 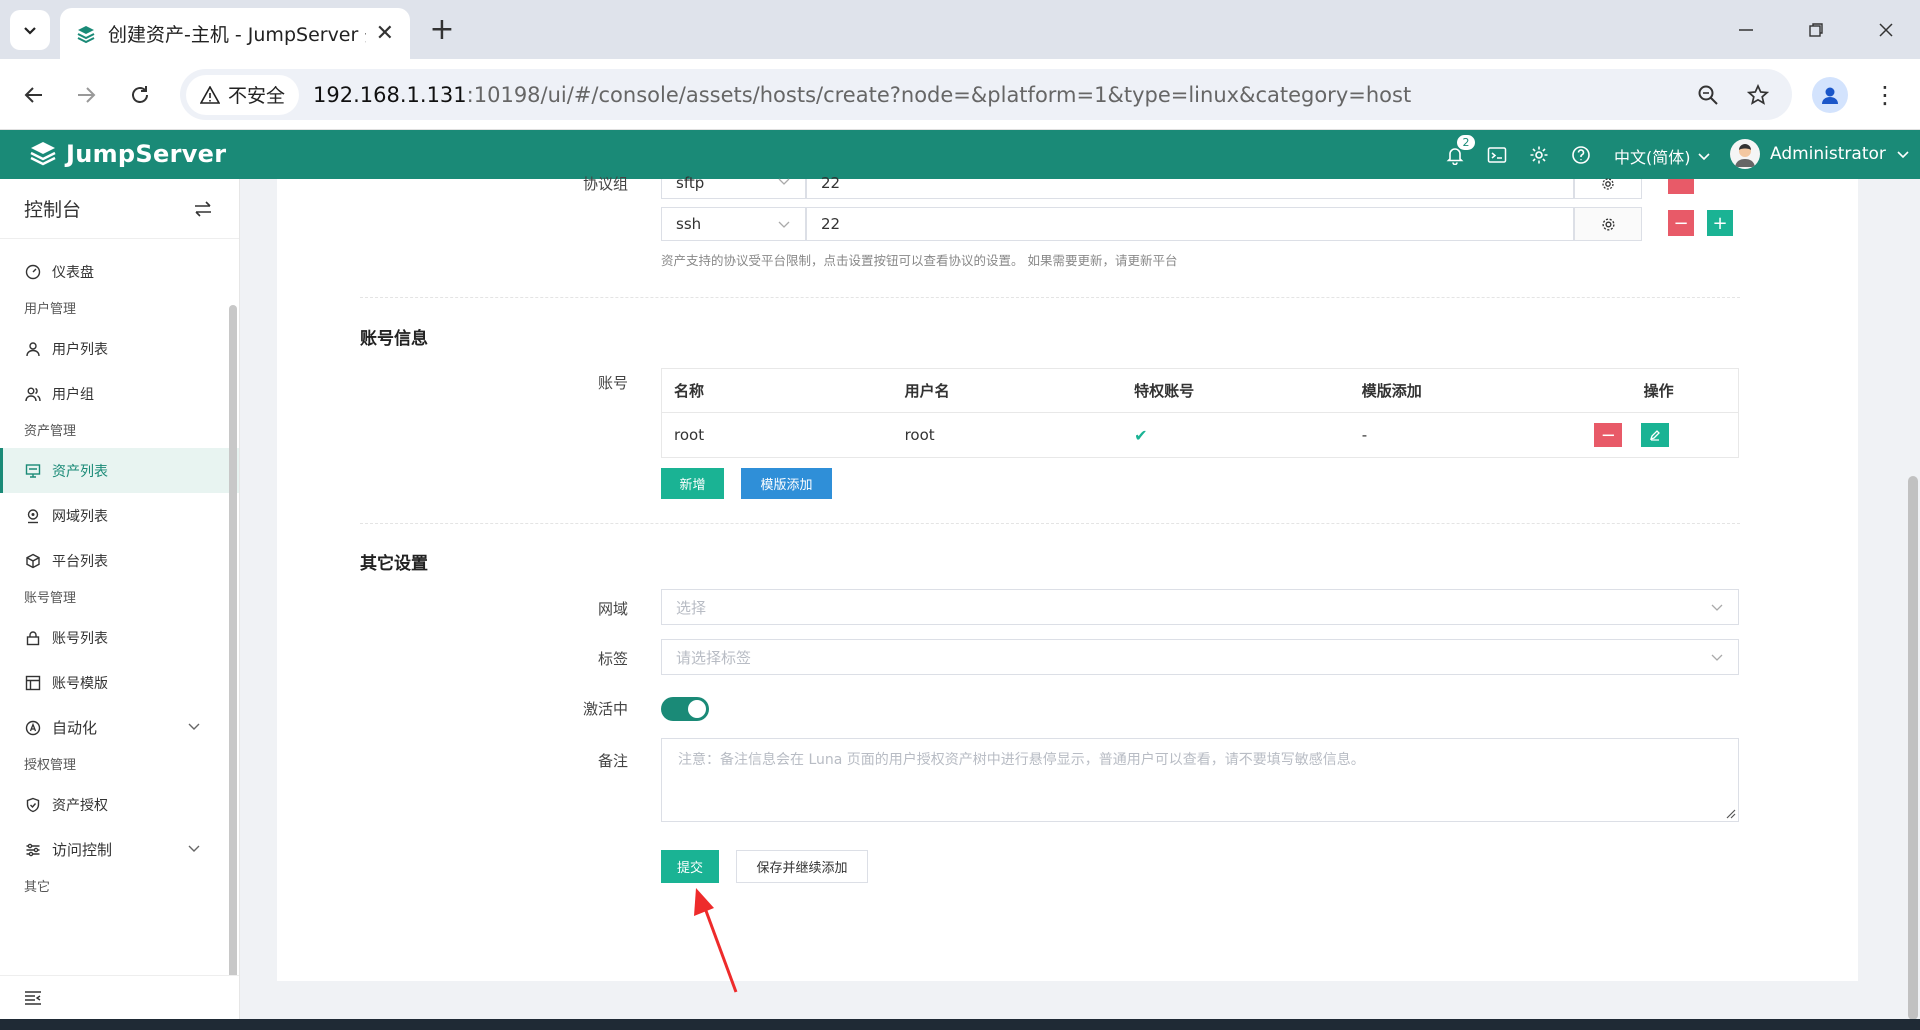 I want to click on sidebar-item-domain-list: 网域列表, so click(x=119, y=515).